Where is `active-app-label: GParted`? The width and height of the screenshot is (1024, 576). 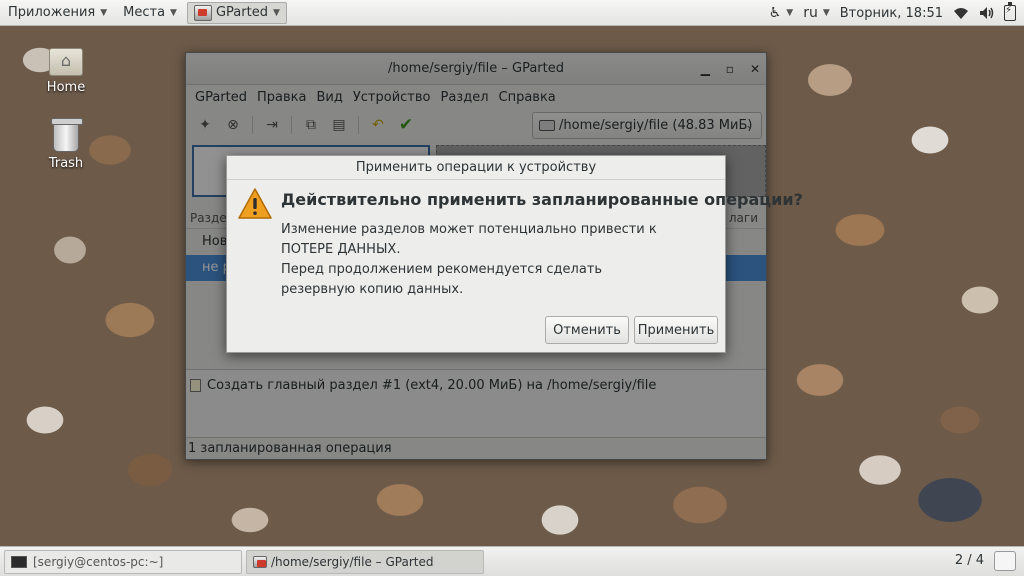
active-app-label: GParted is located at coordinates (241, 12).